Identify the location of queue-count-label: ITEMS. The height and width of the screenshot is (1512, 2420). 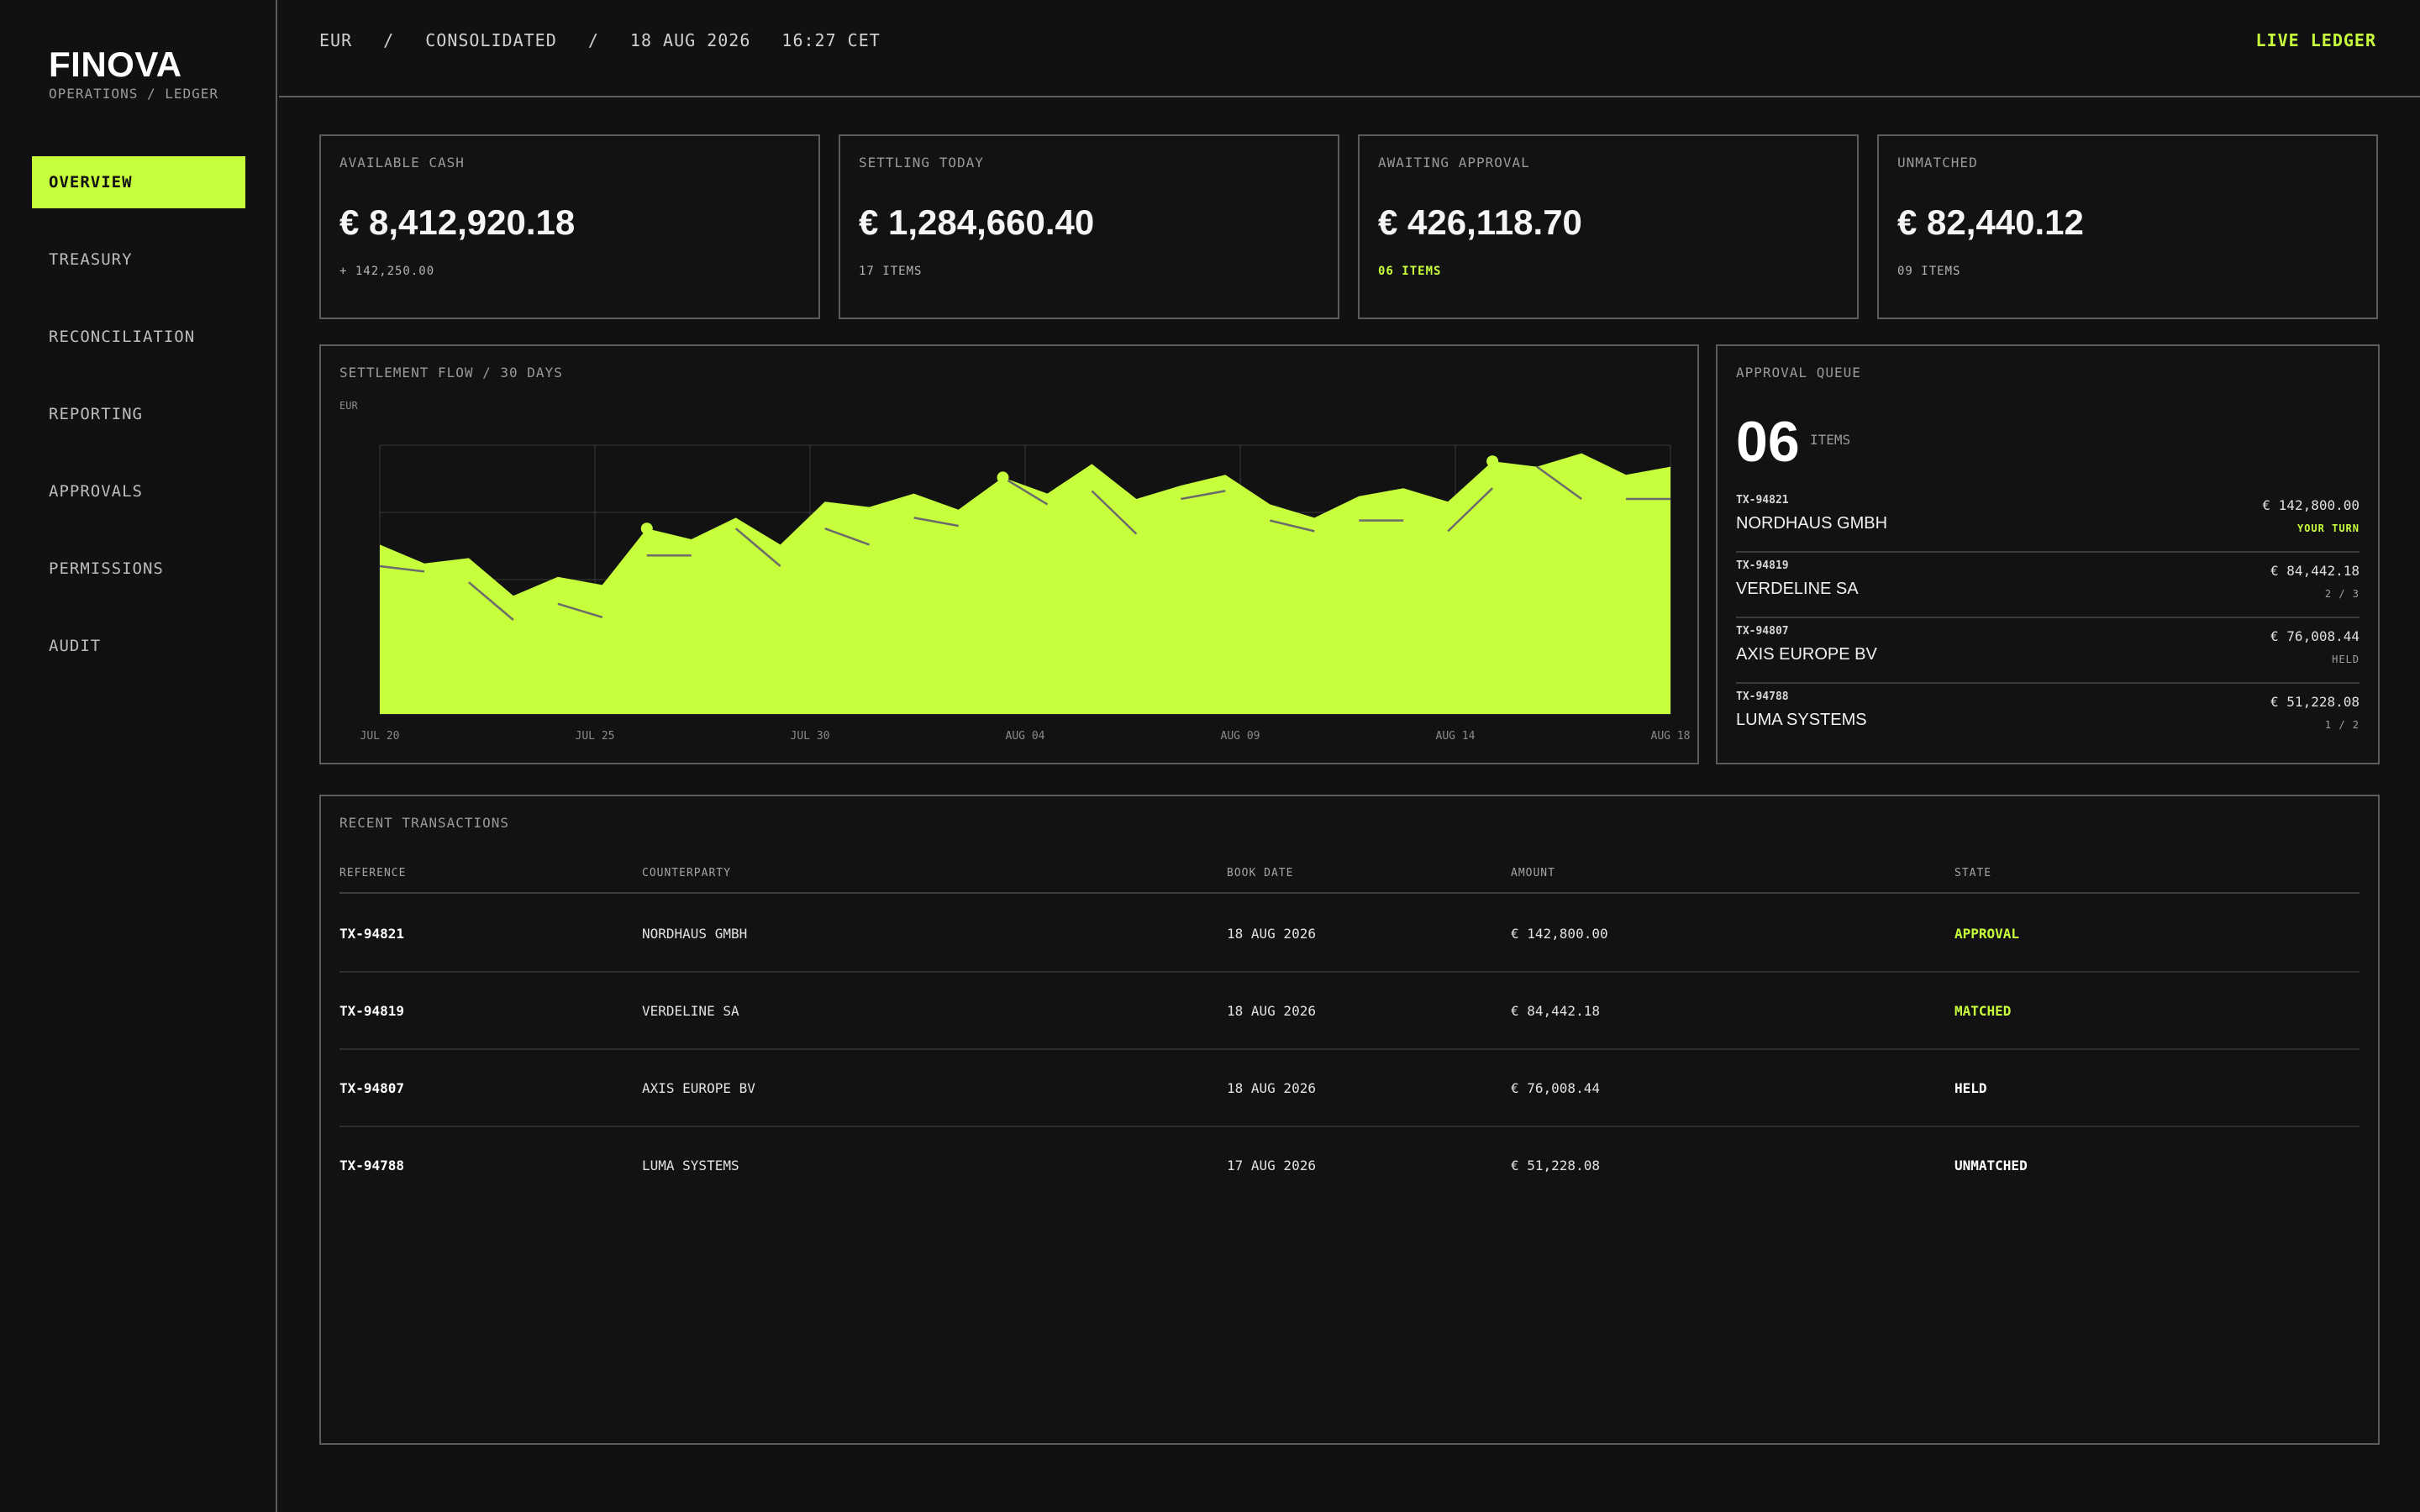
(1830, 440).